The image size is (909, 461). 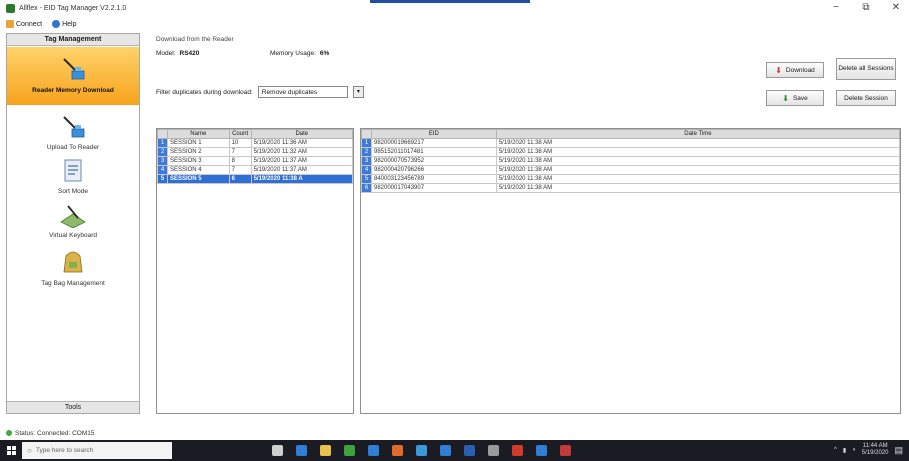 I want to click on table-row: 4 SESSION 4 7 5/19/2020 11:37 AM, so click(x=255, y=170).